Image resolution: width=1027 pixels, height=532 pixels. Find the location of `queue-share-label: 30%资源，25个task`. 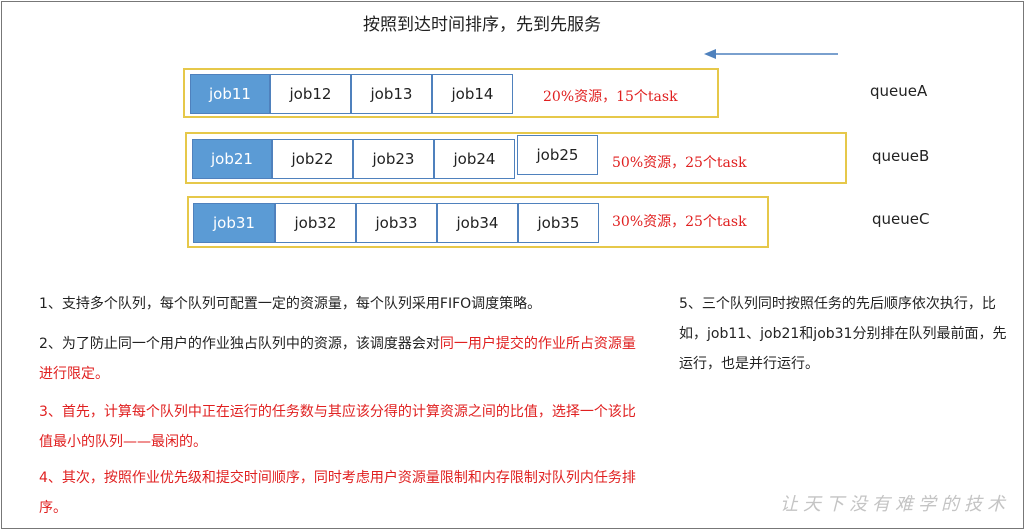

queue-share-label: 30%资源，25个task is located at coordinates (679, 222).